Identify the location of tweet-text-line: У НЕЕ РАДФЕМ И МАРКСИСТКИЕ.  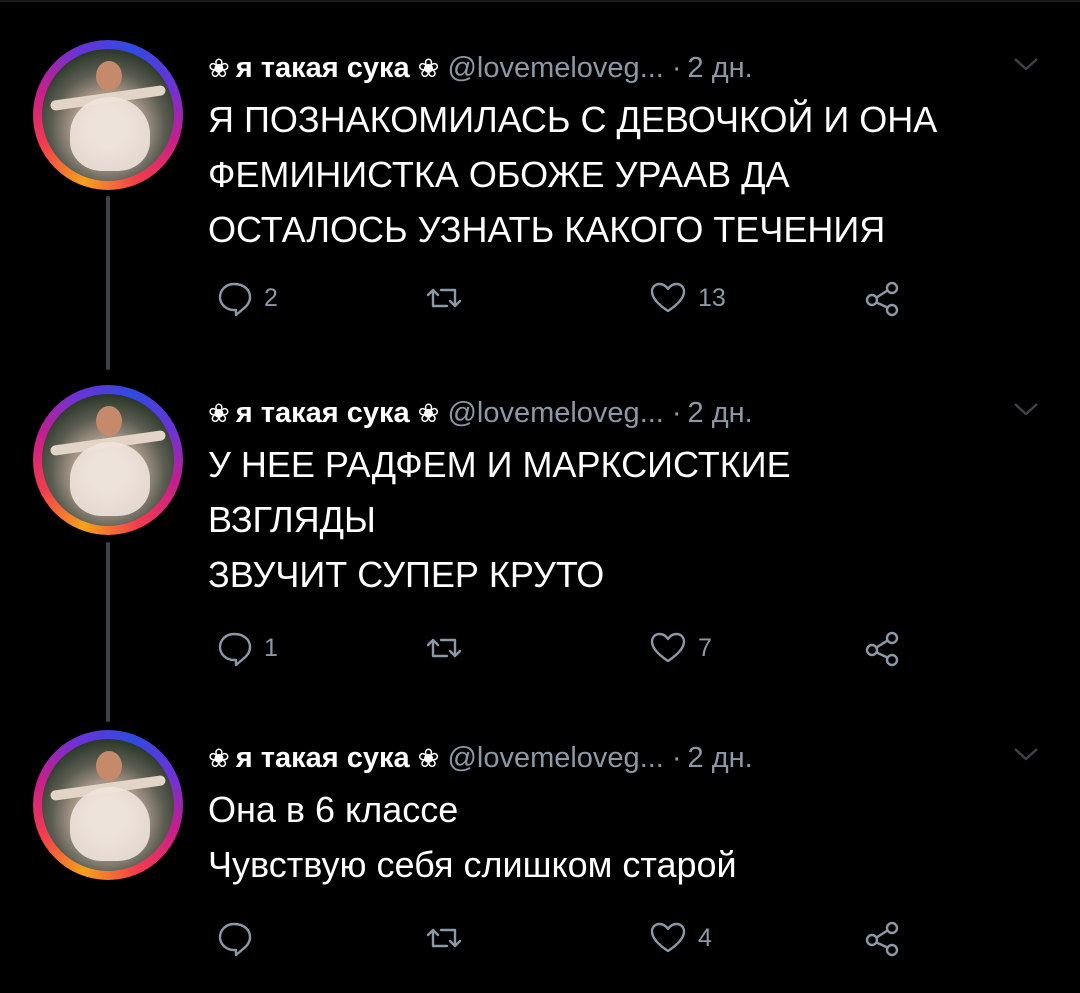
(499, 464).